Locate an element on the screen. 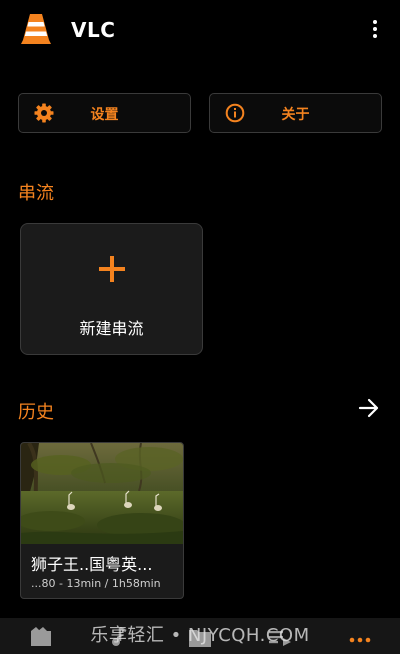 This screenshot has height=654, width=400. plus-icon is located at coordinates (112, 269).